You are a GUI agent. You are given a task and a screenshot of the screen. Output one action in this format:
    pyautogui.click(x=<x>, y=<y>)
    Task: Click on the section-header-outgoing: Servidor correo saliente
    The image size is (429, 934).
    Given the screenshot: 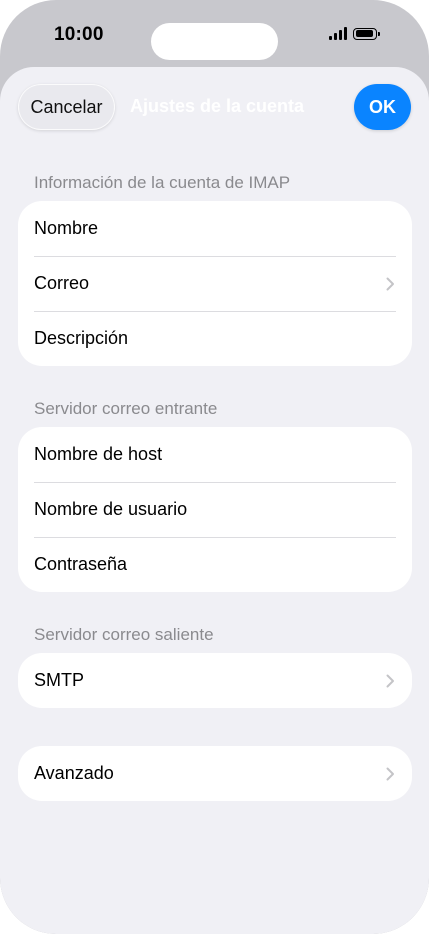 What is the action you would take?
    pyautogui.click(x=124, y=634)
    